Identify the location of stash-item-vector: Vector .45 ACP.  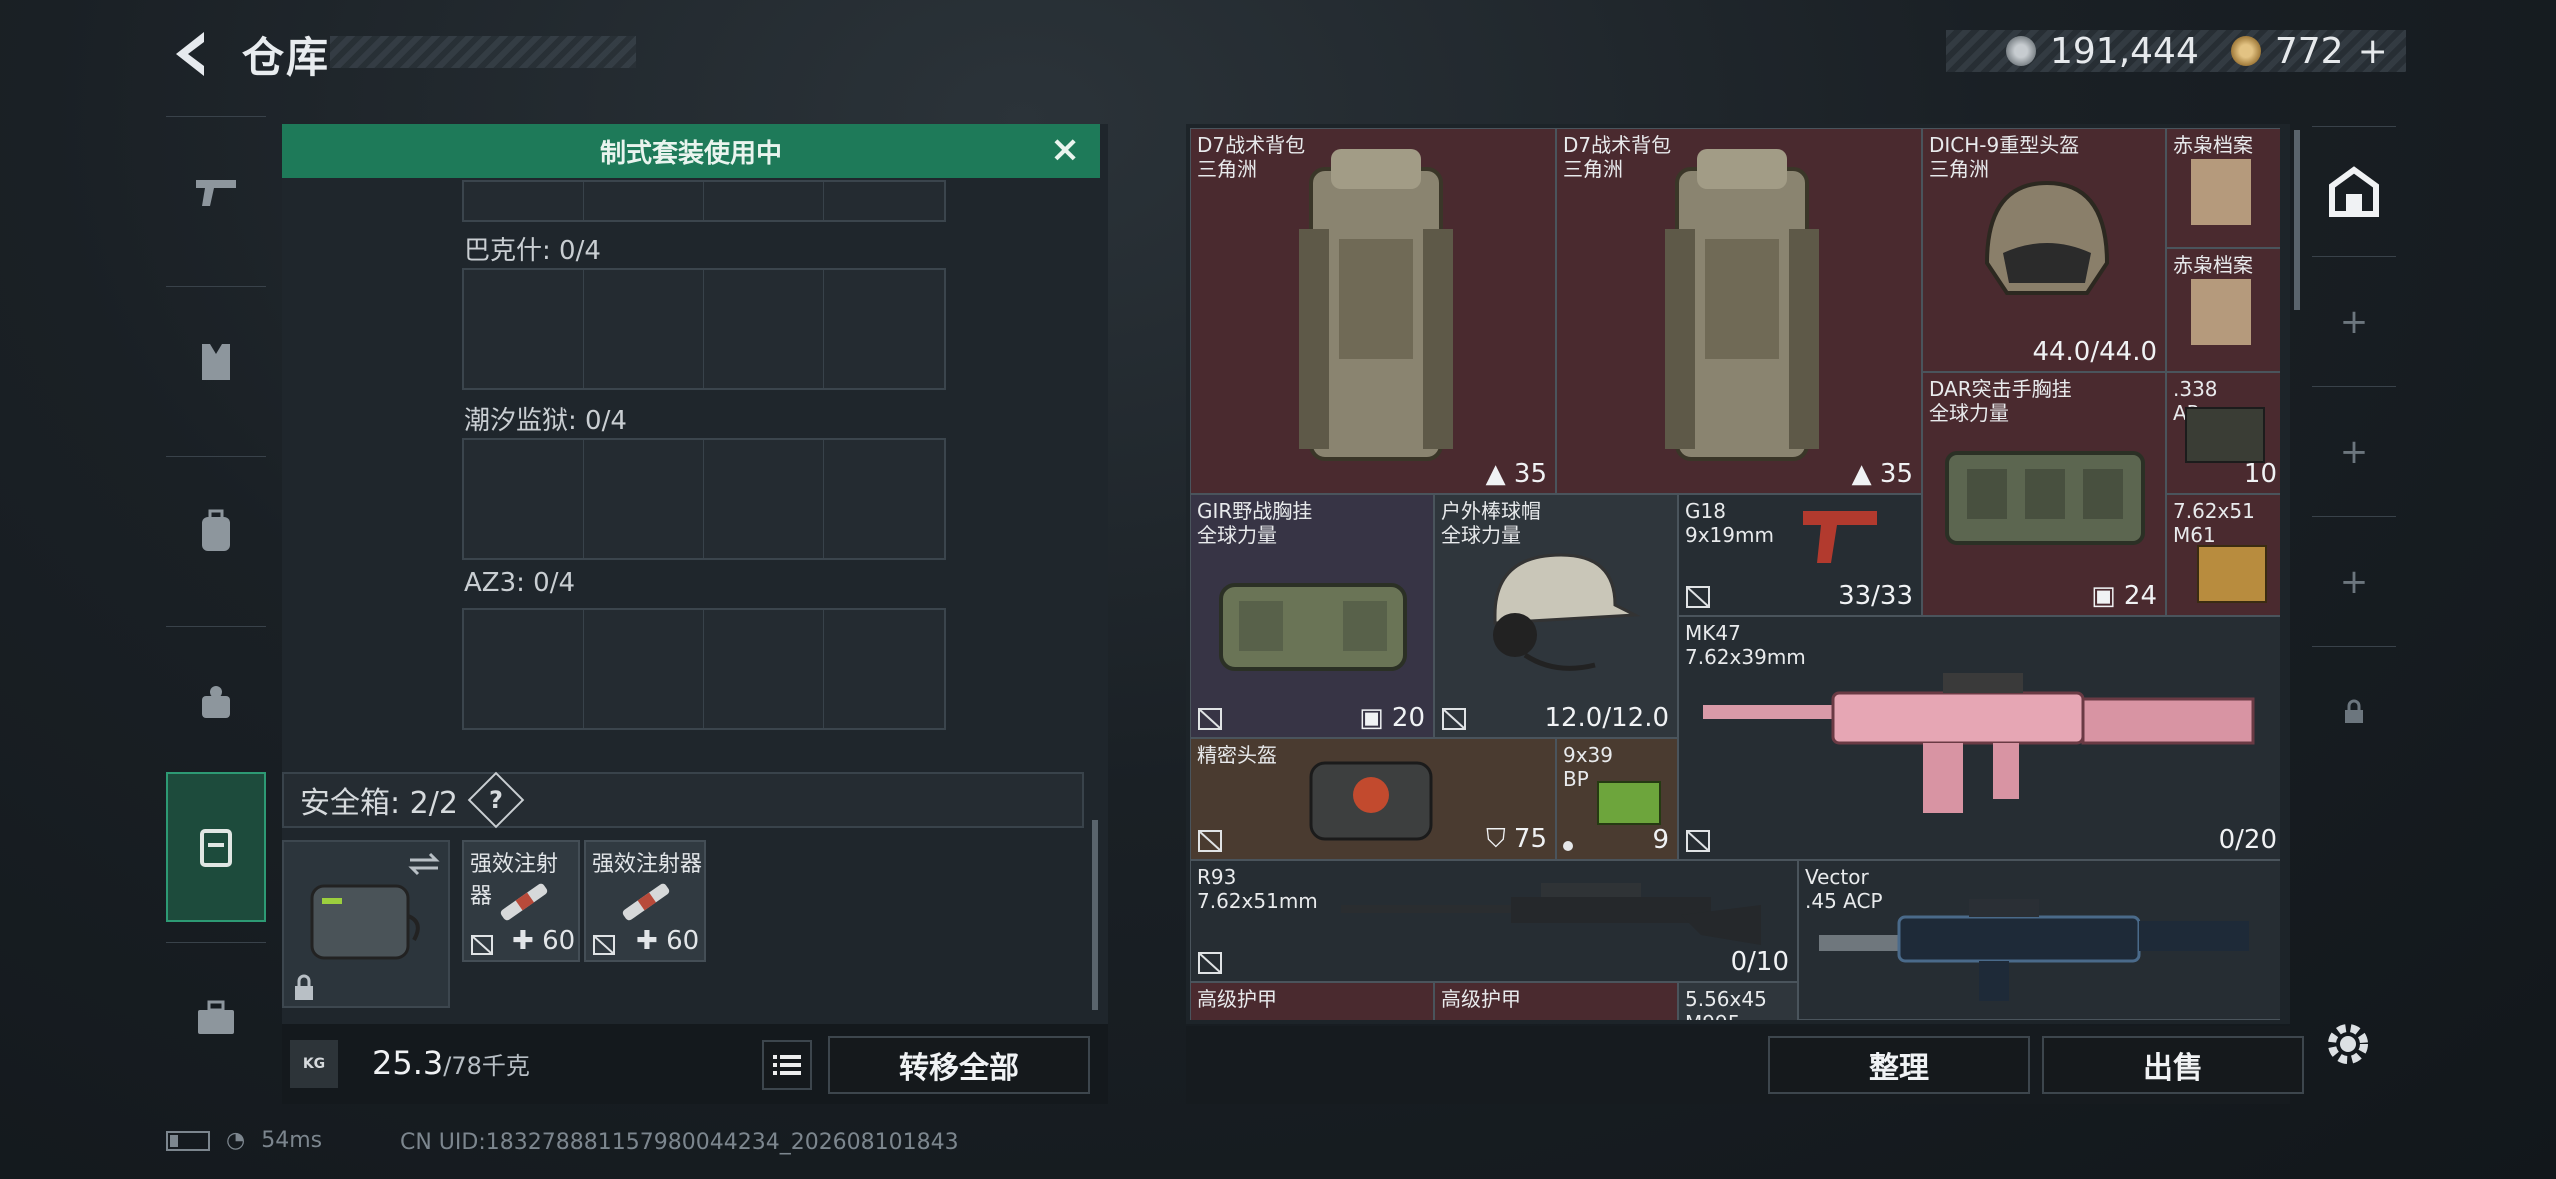
(2039, 940).